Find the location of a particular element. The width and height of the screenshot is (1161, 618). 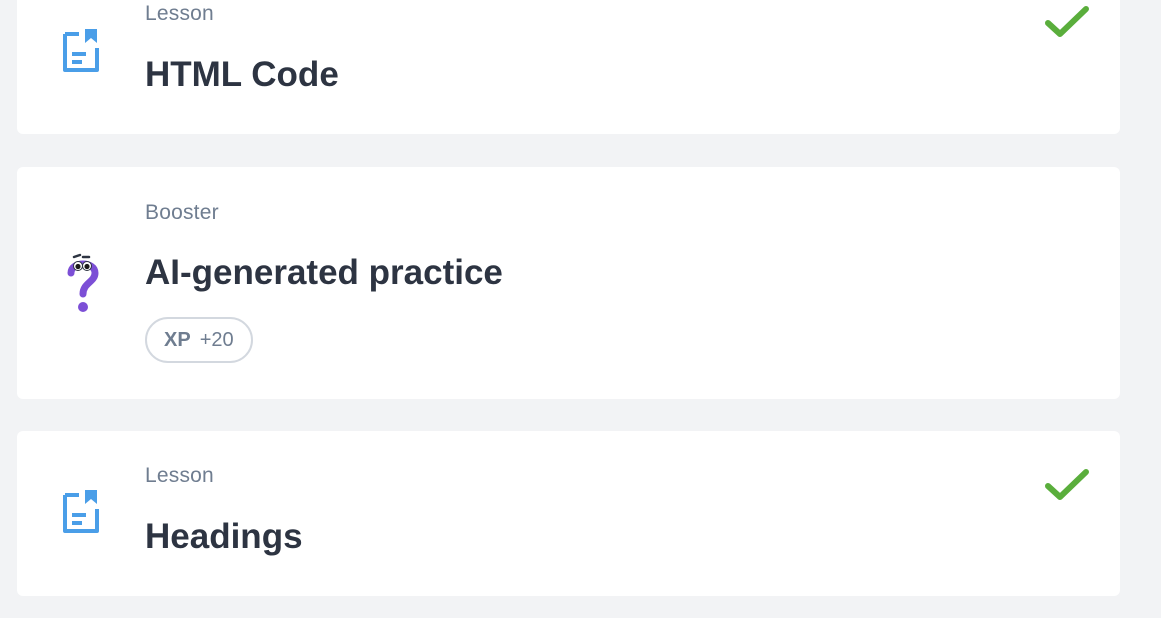

item-title: Headings is located at coordinates (224, 536).